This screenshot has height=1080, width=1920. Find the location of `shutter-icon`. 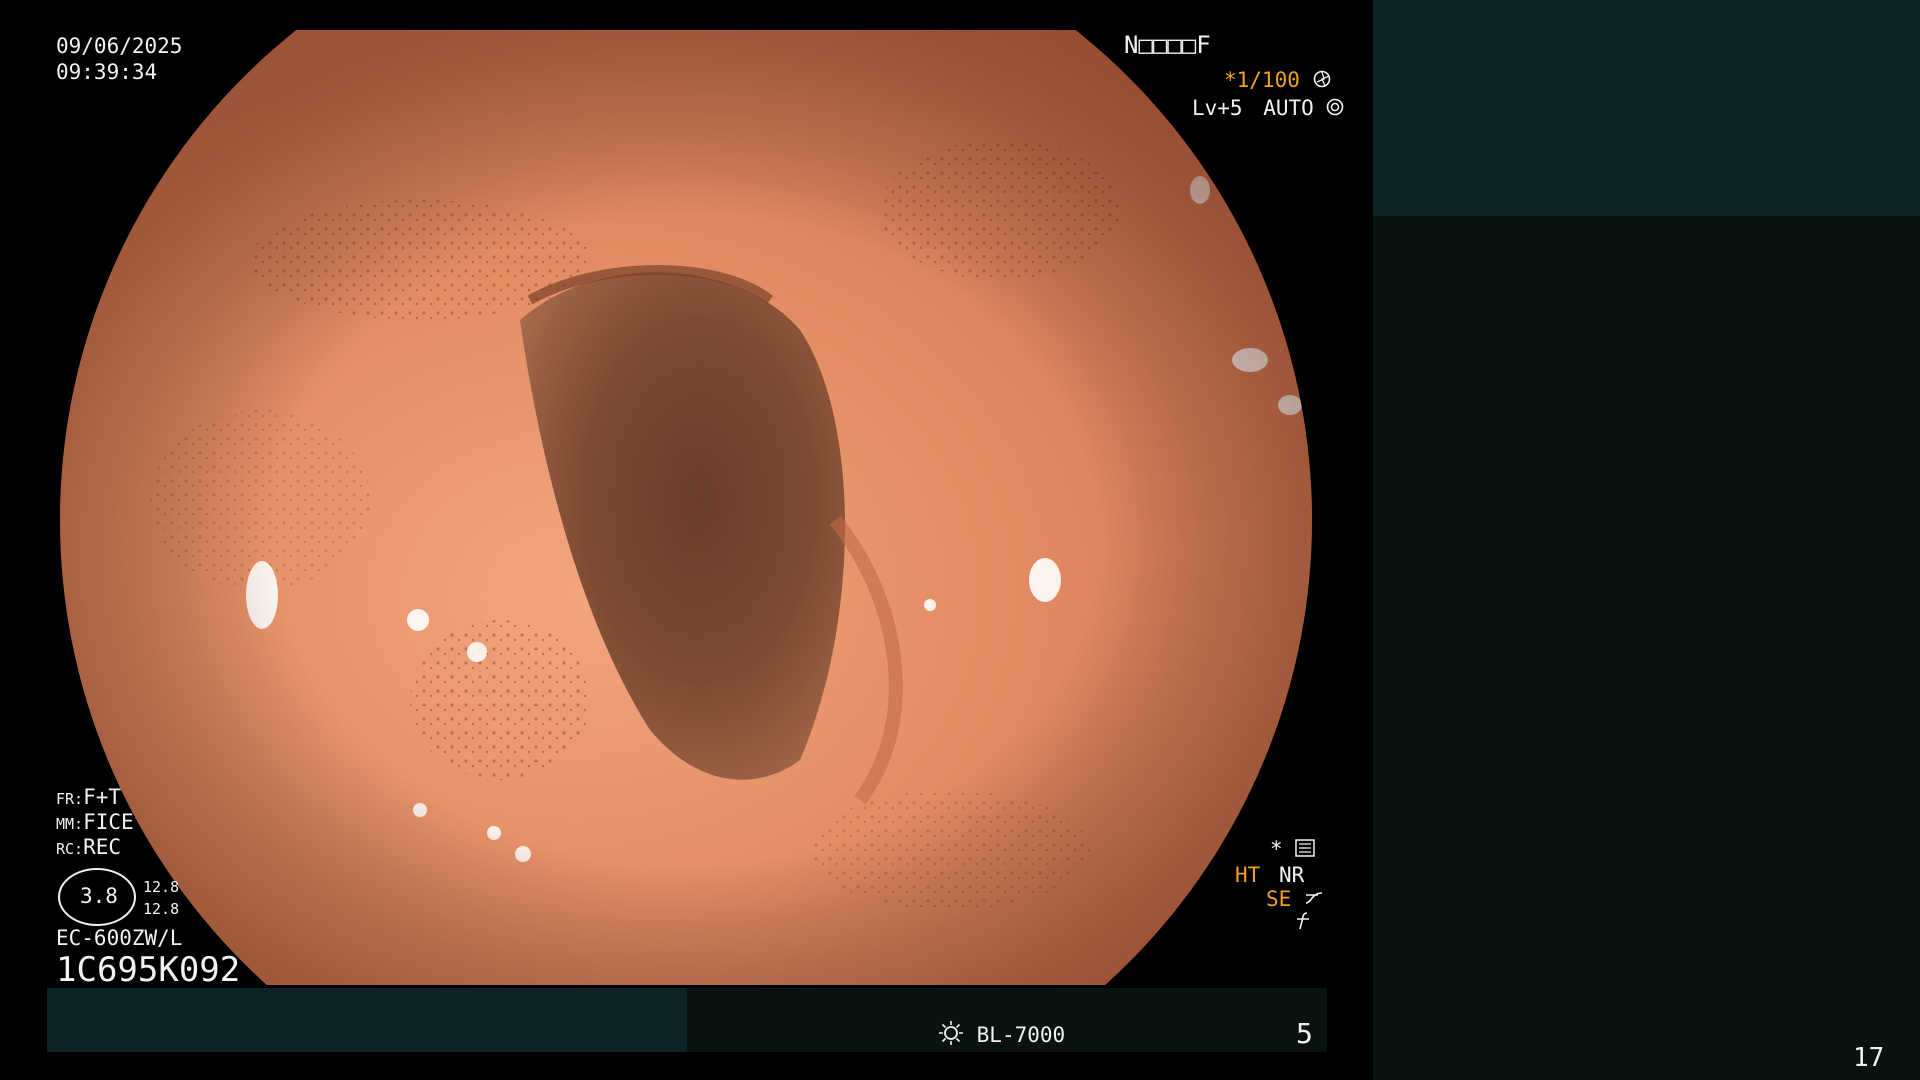

shutter-icon is located at coordinates (1322, 81).